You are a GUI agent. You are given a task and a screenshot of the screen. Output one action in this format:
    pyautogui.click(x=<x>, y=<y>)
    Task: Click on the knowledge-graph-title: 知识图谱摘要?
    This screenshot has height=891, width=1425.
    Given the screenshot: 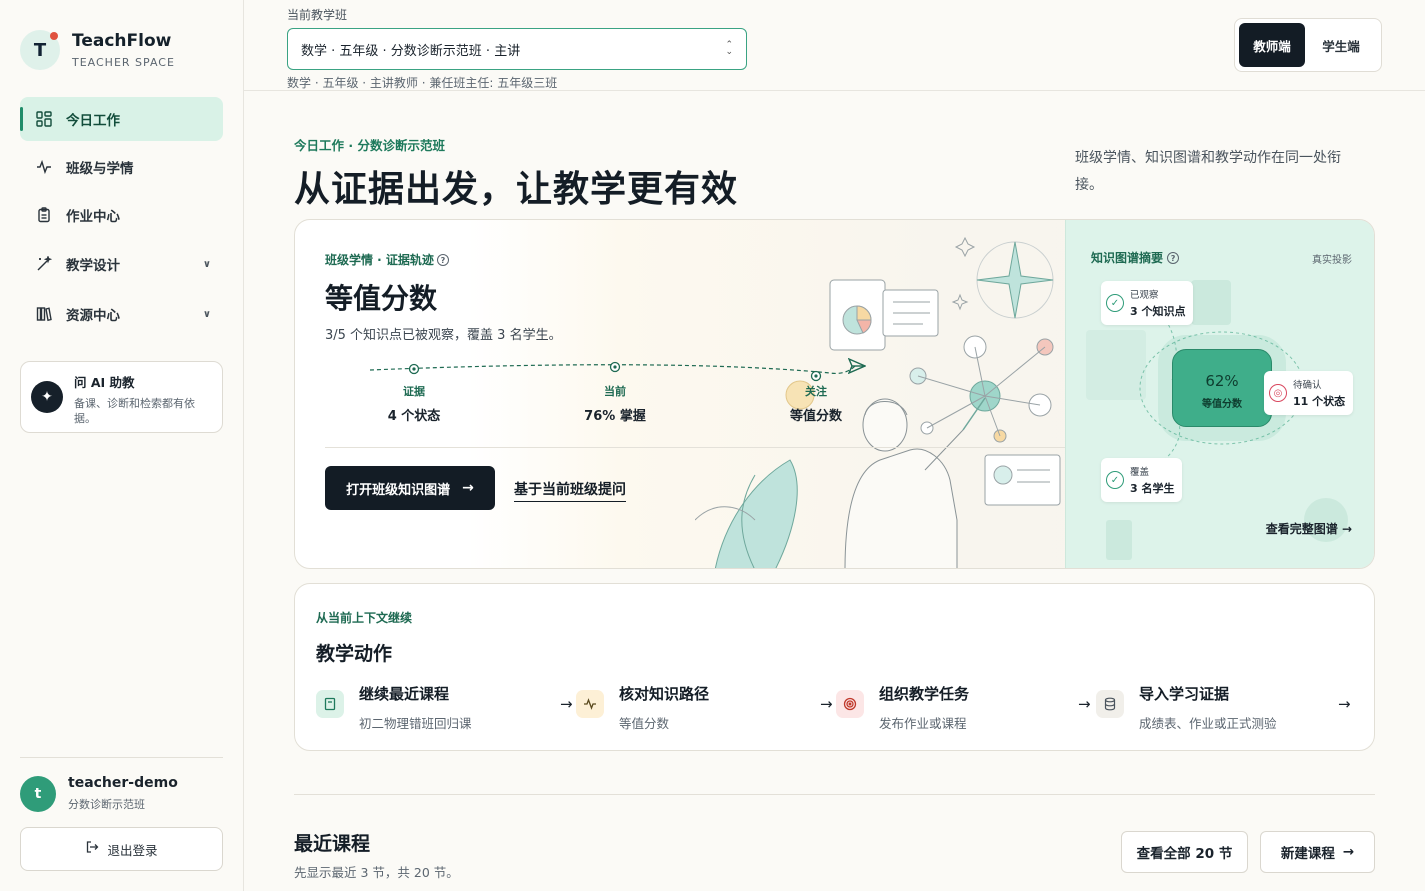 What is the action you would take?
    pyautogui.click(x=1135, y=257)
    